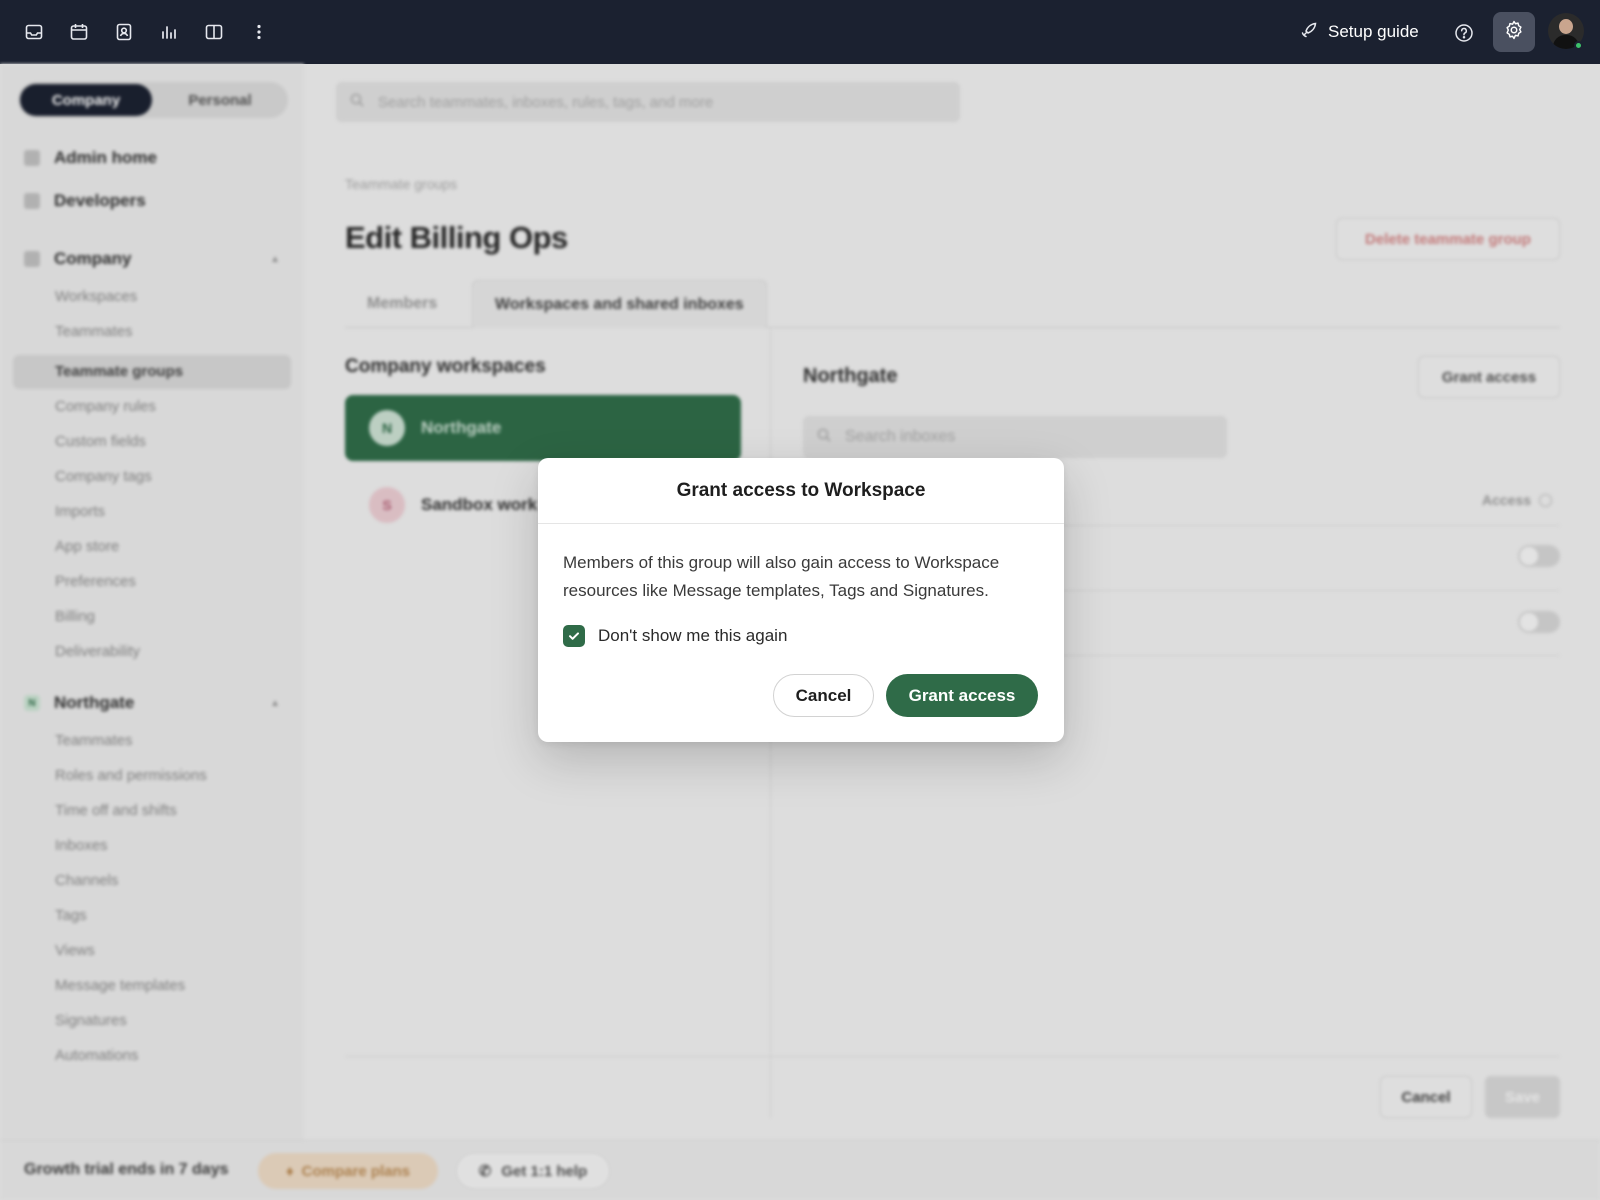 The width and height of the screenshot is (1600, 1200). What do you see at coordinates (693, 635) in the screenshot?
I see `checkbox-label: Don't show me this again` at bounding box center [693, 635].